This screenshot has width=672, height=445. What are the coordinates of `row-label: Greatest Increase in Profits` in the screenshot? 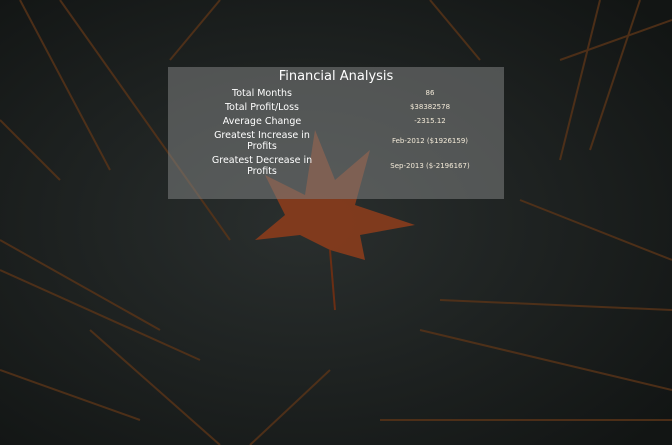 It's located at (262, 140).